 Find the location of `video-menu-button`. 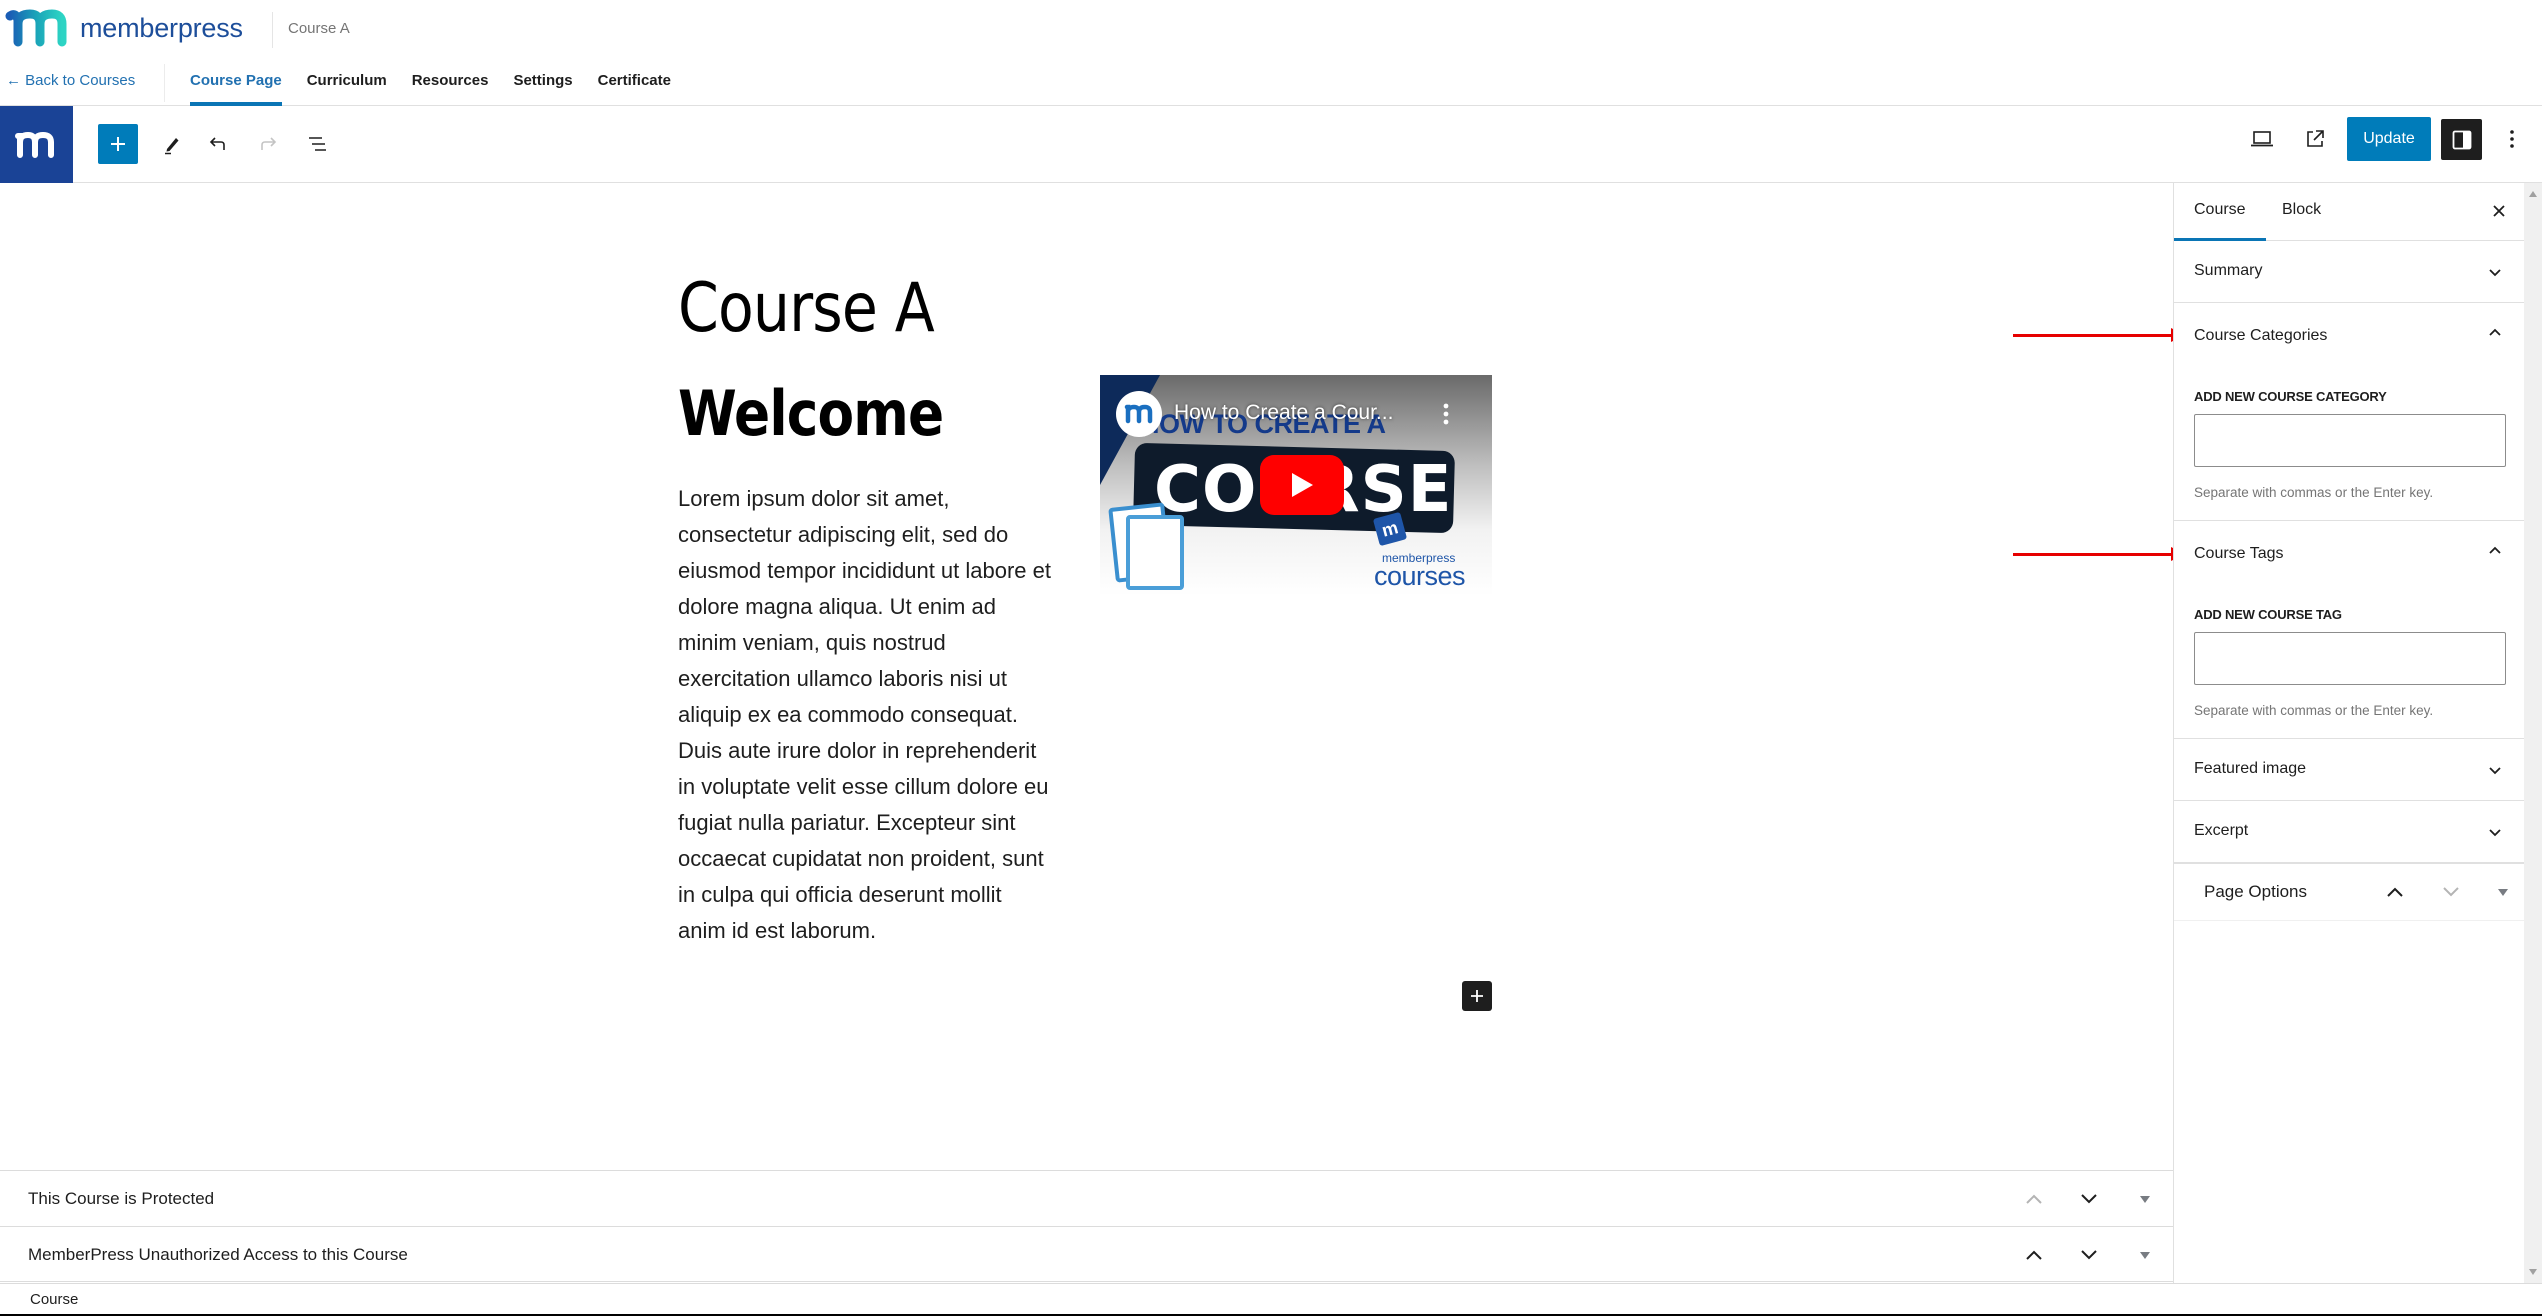

video-menu-button is located at coordinates (1446, 414).